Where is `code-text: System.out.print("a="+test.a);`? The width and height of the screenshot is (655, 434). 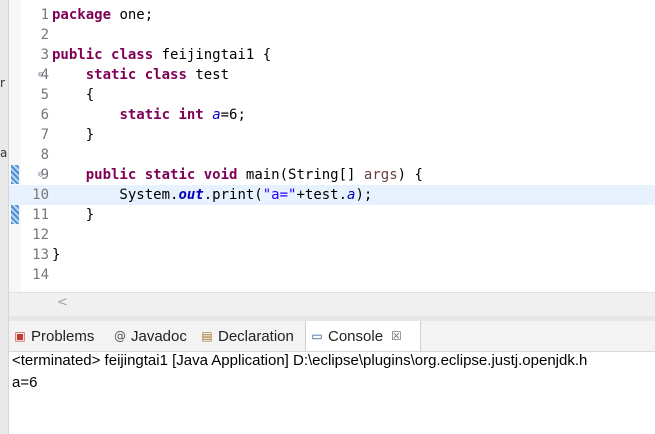 code-text: System.out.print("a="+test.a); is located at coordinates (212, 195).